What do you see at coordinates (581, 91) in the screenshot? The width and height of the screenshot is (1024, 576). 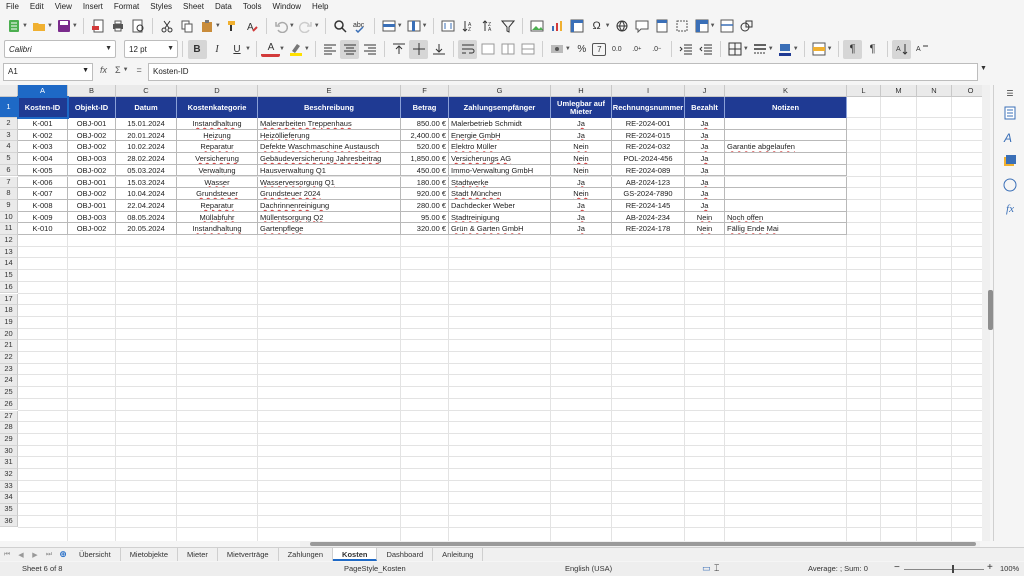 I see `column-header-h: H` at bounding box center [581, 91].